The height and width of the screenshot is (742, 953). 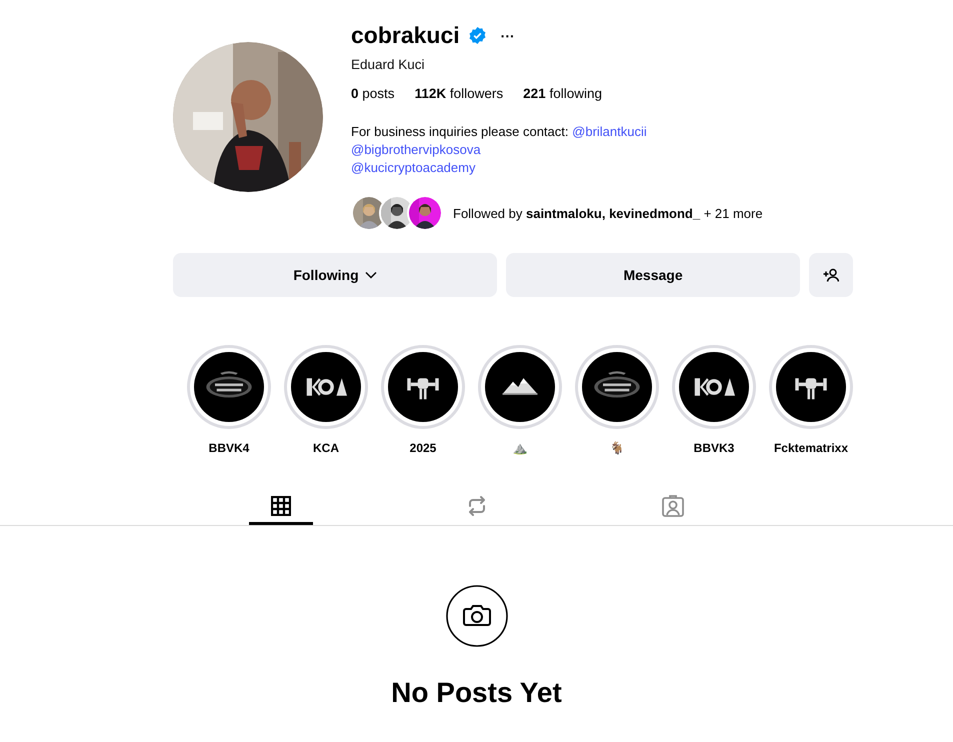 What do you see at coordinates (373, 93) in the screenshot?
I see `stat-text: 0 posts` at bounding box center [373, 93].